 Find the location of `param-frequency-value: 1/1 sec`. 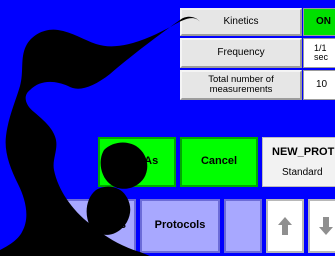

param-frequency-value: 1/1 sec is located at coordinates (319, 53).